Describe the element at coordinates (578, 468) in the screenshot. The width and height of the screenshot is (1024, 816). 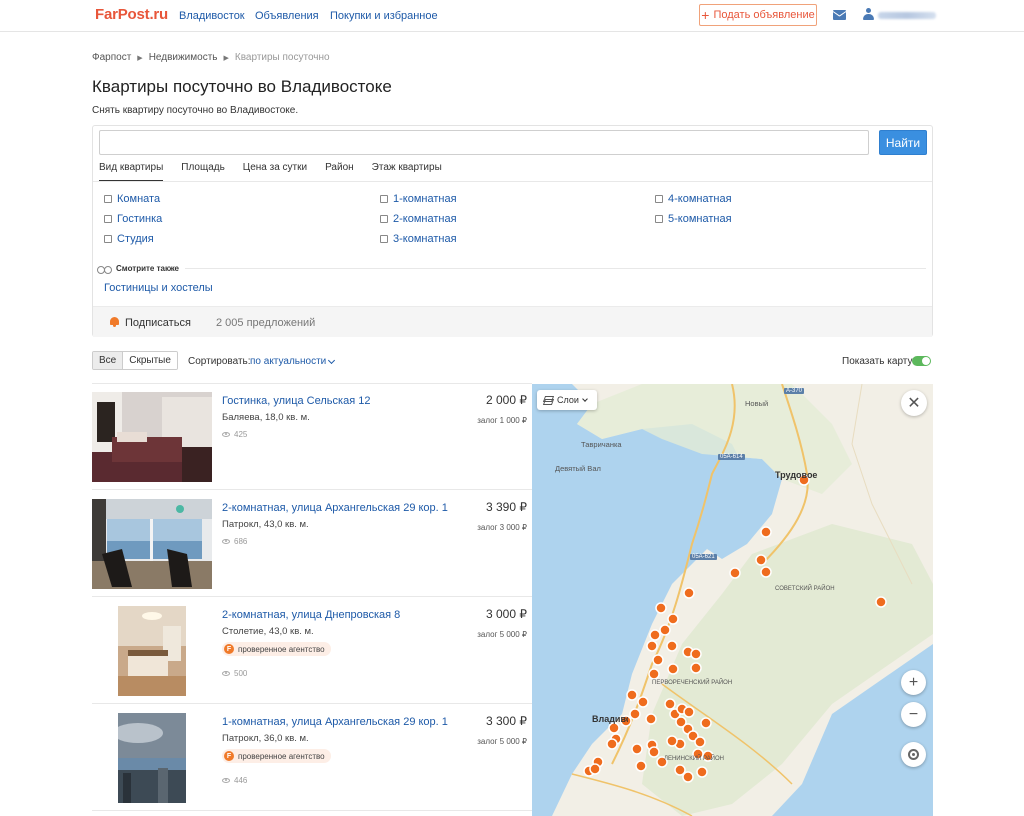
I see `map-label: Девятый Вал` at that location.